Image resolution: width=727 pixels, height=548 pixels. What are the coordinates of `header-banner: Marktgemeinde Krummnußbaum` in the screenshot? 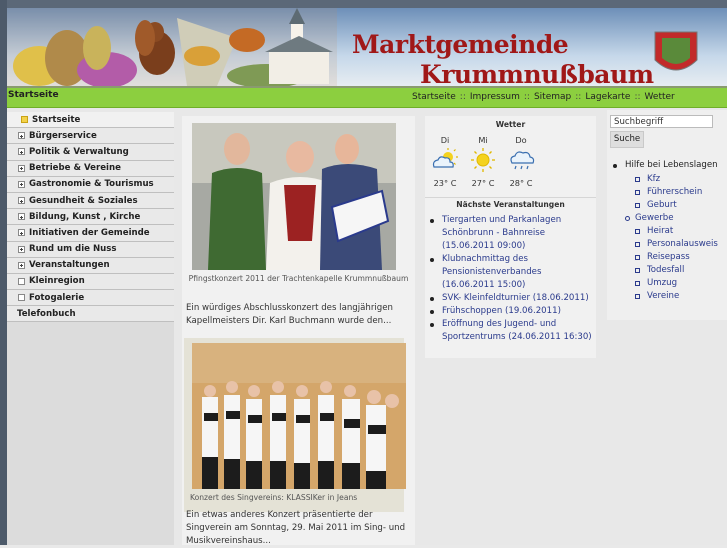 It's located at (367, 48).